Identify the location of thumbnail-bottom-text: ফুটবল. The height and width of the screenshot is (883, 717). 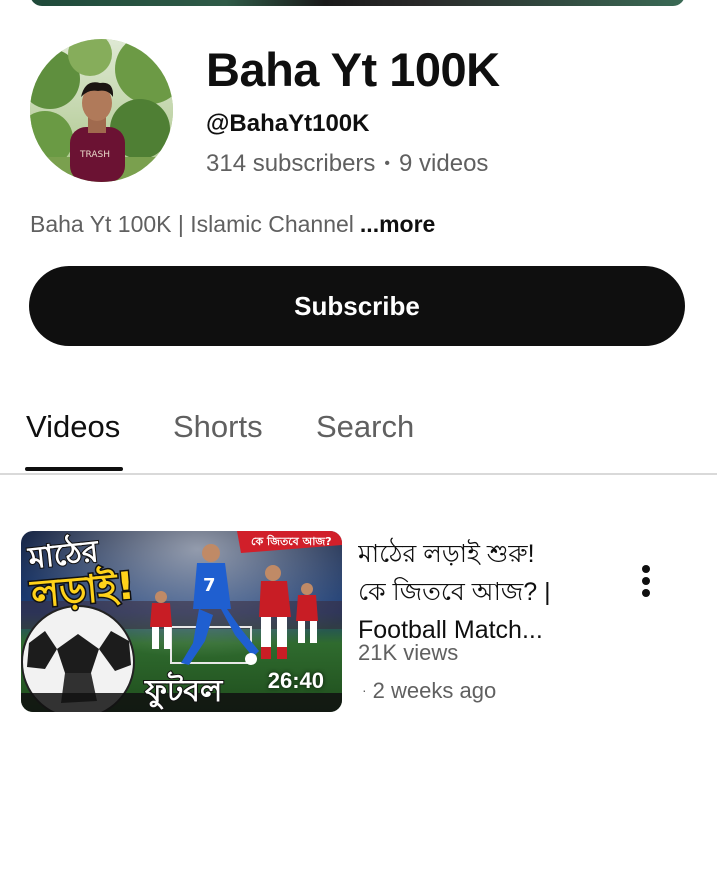
(184, 690).